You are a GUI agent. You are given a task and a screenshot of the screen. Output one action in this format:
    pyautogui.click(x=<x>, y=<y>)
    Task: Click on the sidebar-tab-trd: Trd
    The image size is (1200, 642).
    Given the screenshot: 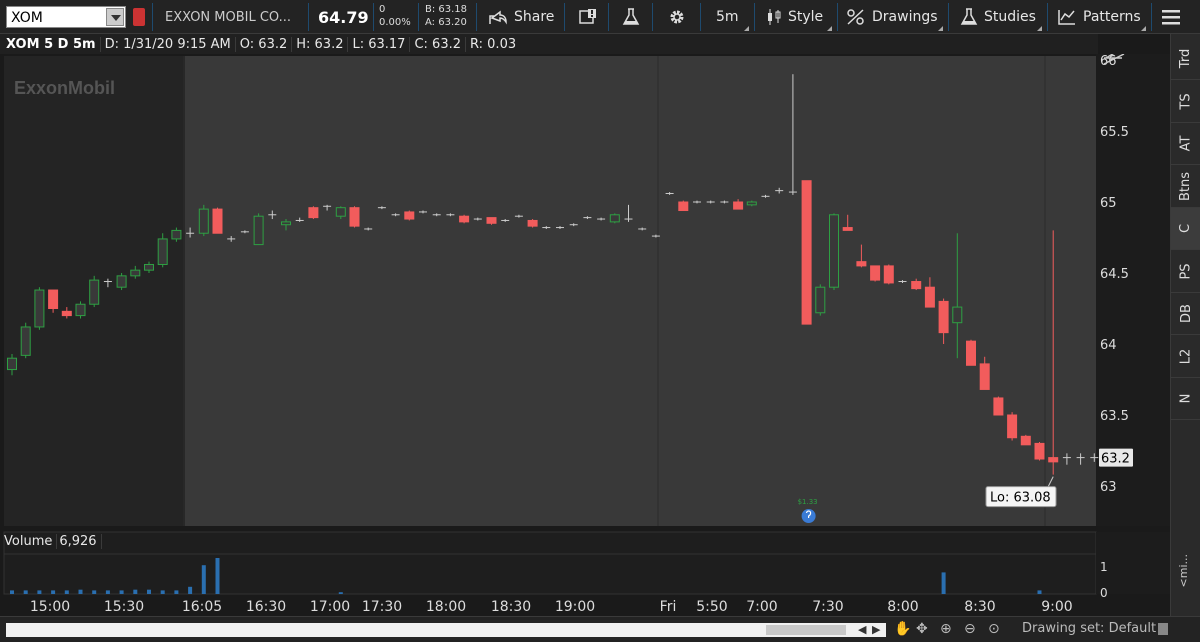 What is the action you would take?
    pyautogui.click(x=1185, y=59)
    